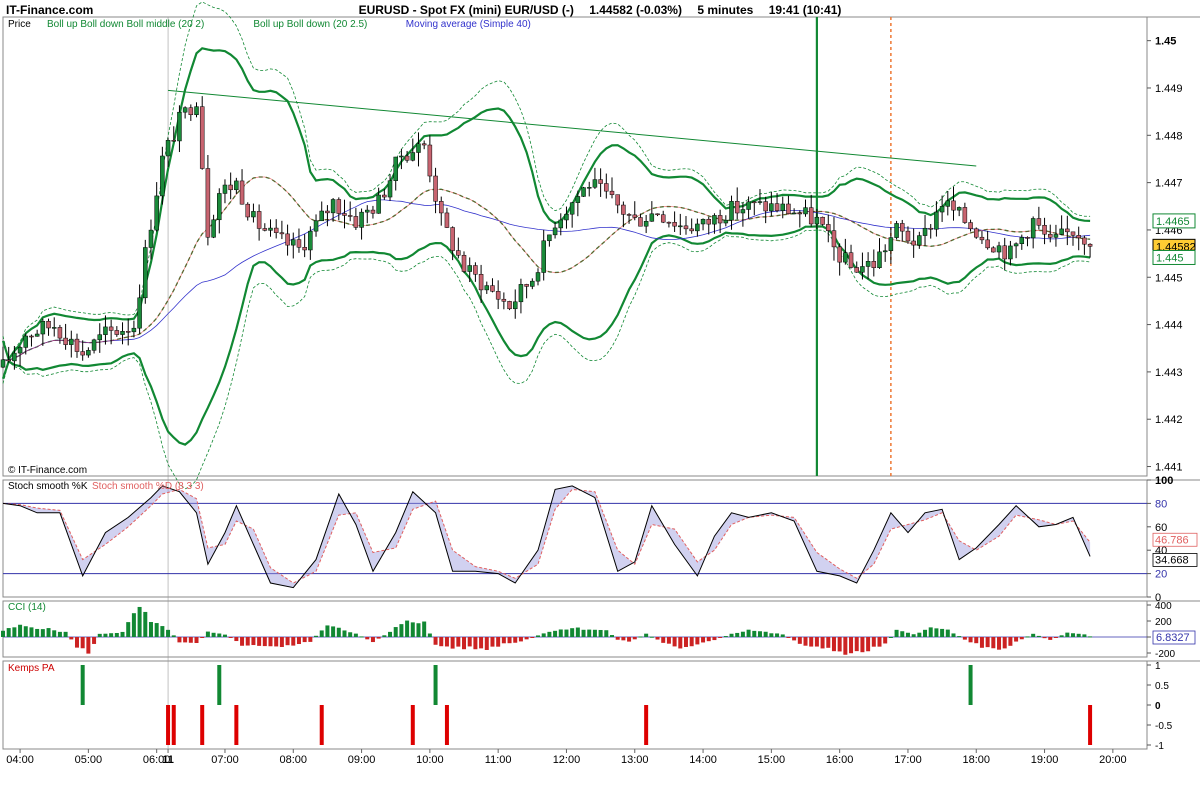 The image size is (1200, 800). Describe the element at coordinates (976, 760) in the screenshot. I see `x-tick-label: 18:00` at that location.